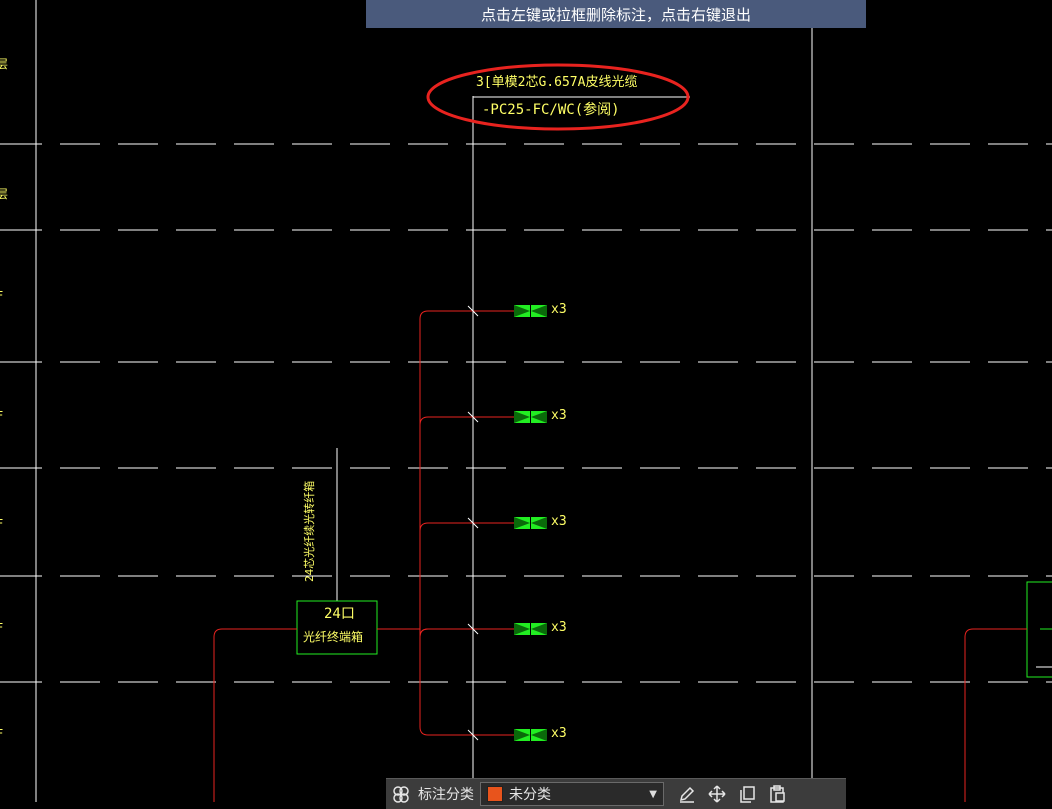 This screenshot has height=809, width=1052. Describe the element at coordinates (339, 614) in the screenshot. I see `panel-title: 24口` at that location.